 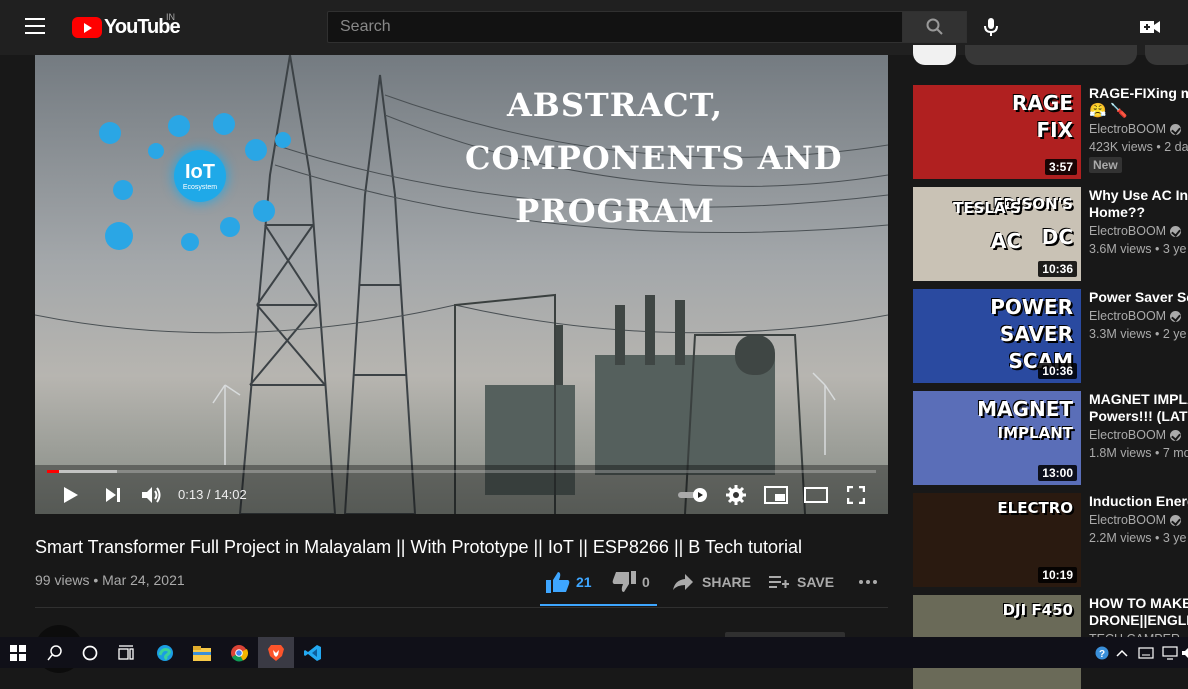 I want to click on overlay-line: ABSTRACT,, so click(x=615, y=105).